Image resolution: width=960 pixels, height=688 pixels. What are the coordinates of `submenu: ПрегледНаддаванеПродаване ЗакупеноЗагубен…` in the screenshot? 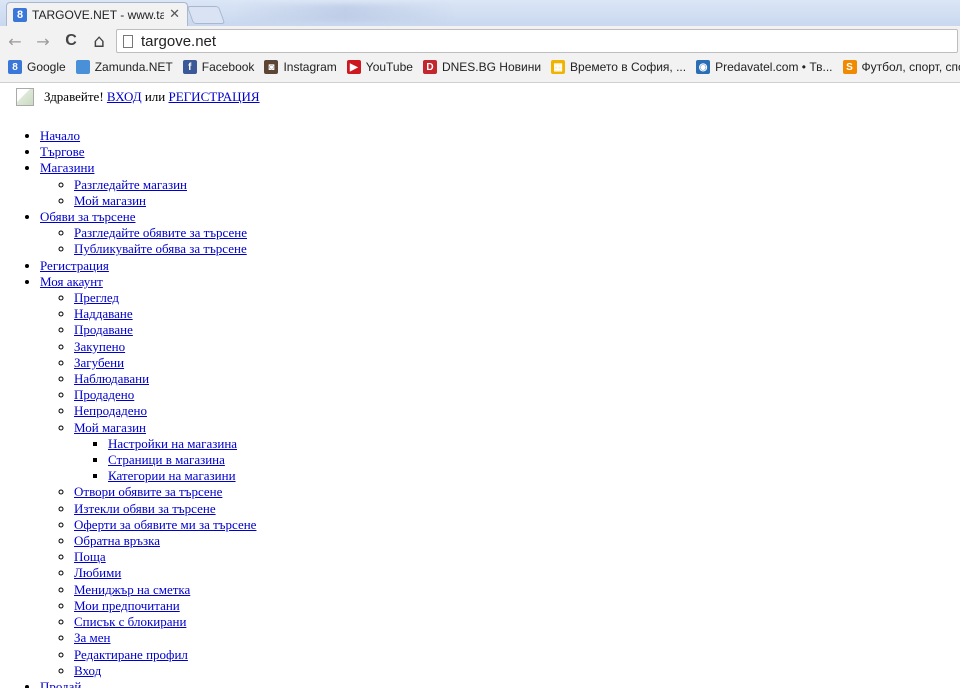 It's located at (148, 484).